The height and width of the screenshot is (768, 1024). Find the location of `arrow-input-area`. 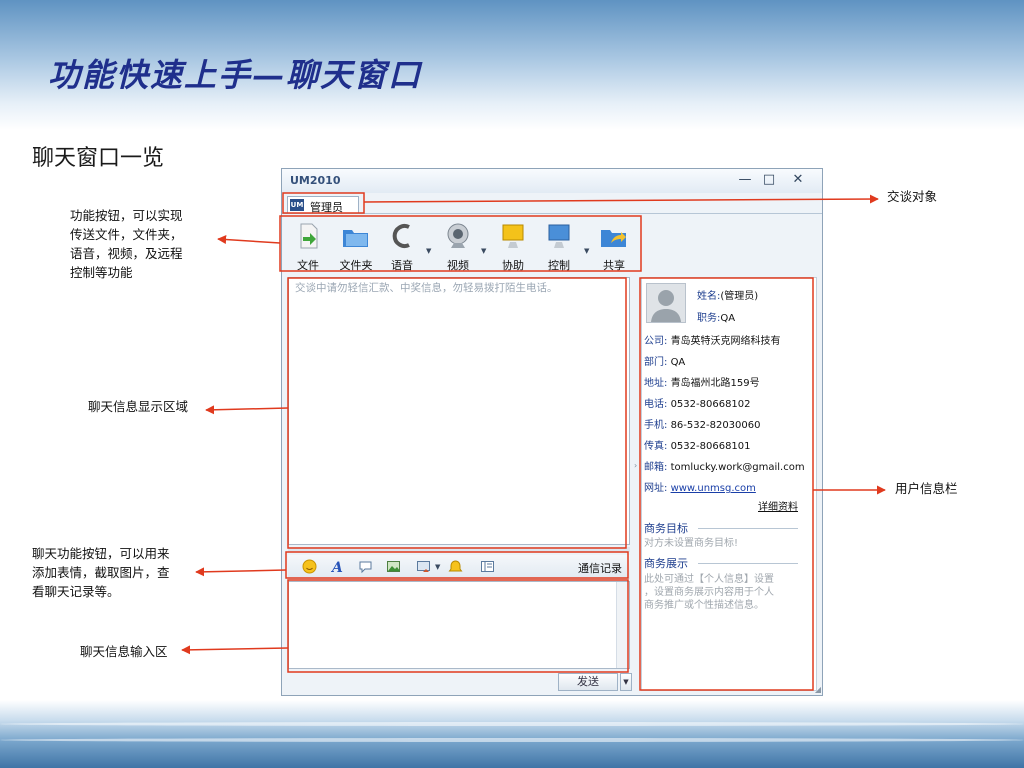

arrow-input-area is located at coordinates (235, 650).